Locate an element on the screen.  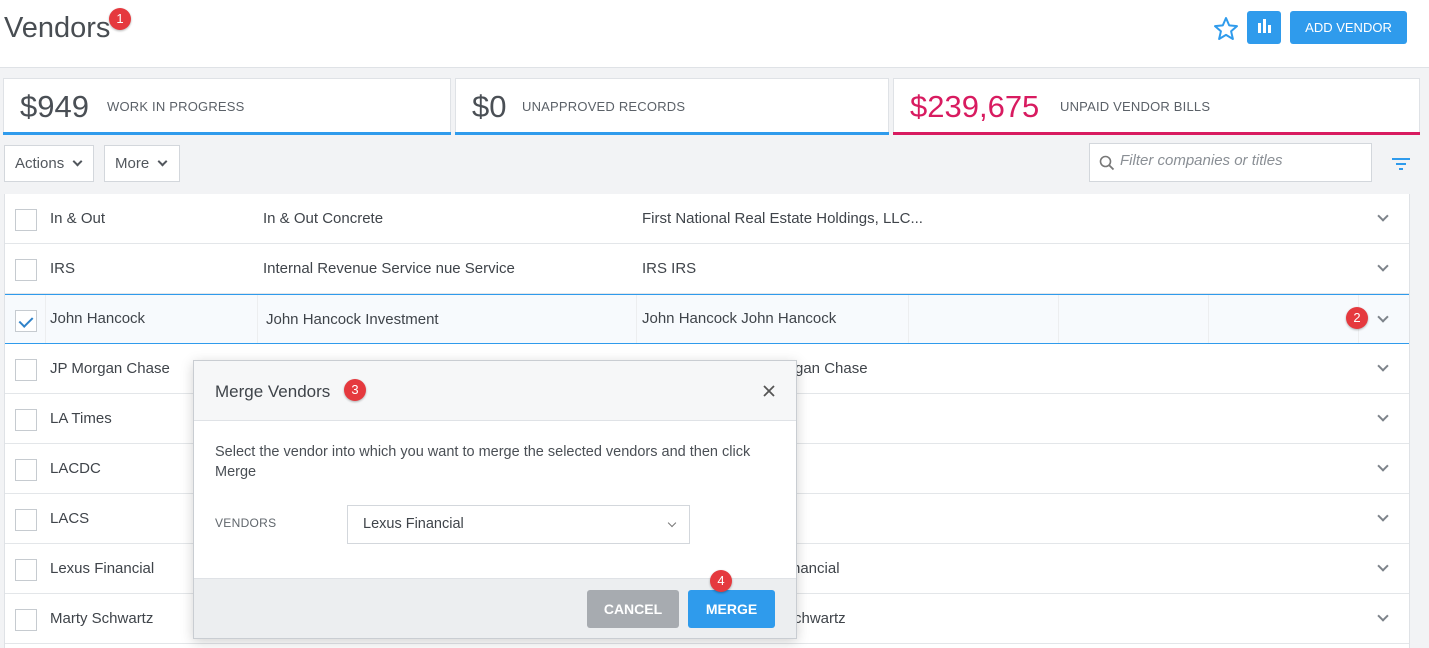
vendor-name: LACDC is located at coordinates (75, 468).